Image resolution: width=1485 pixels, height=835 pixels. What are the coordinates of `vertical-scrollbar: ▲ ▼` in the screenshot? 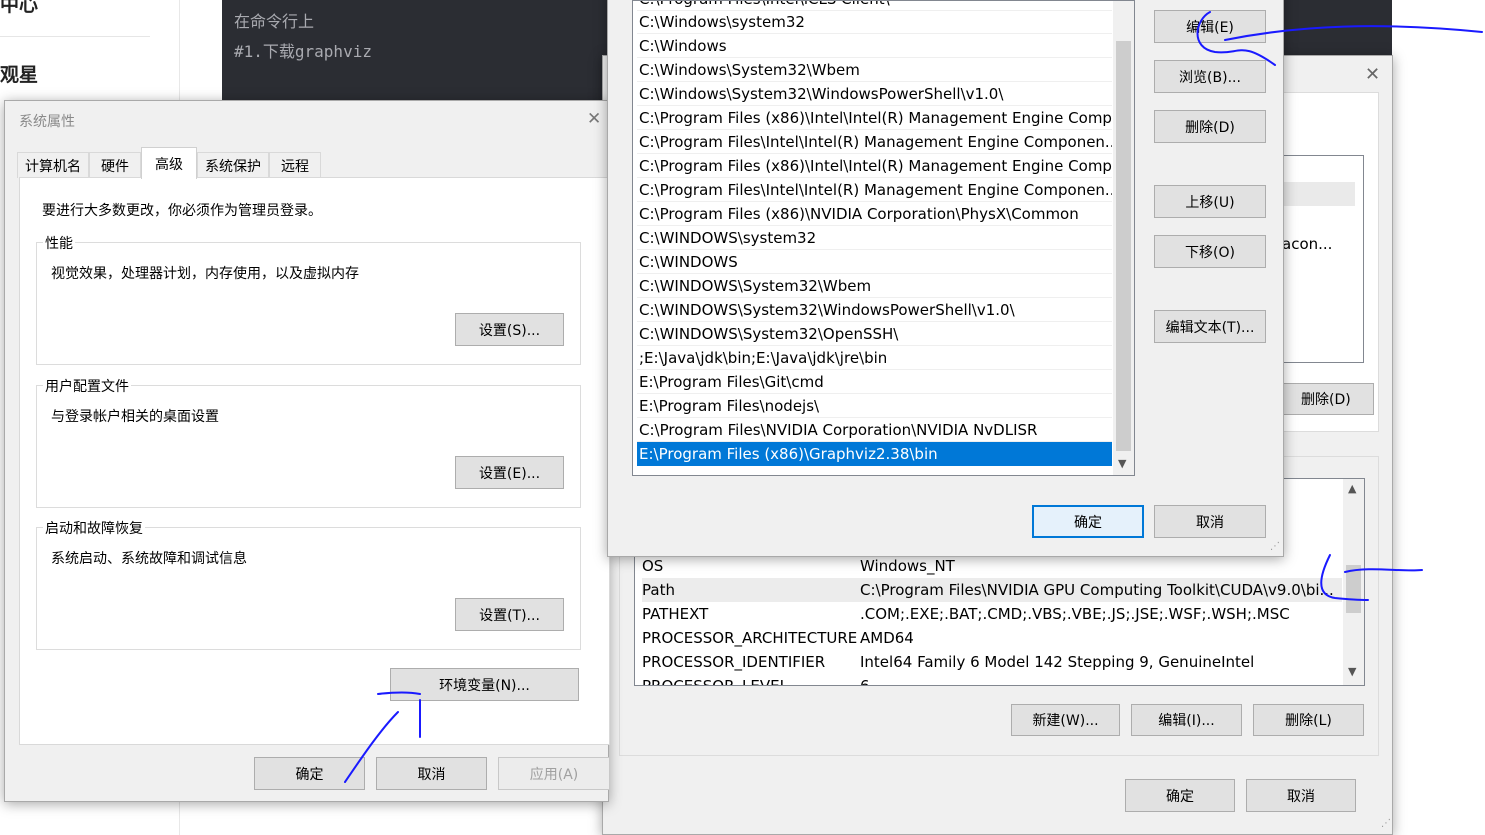 It's located at (1353, 582).